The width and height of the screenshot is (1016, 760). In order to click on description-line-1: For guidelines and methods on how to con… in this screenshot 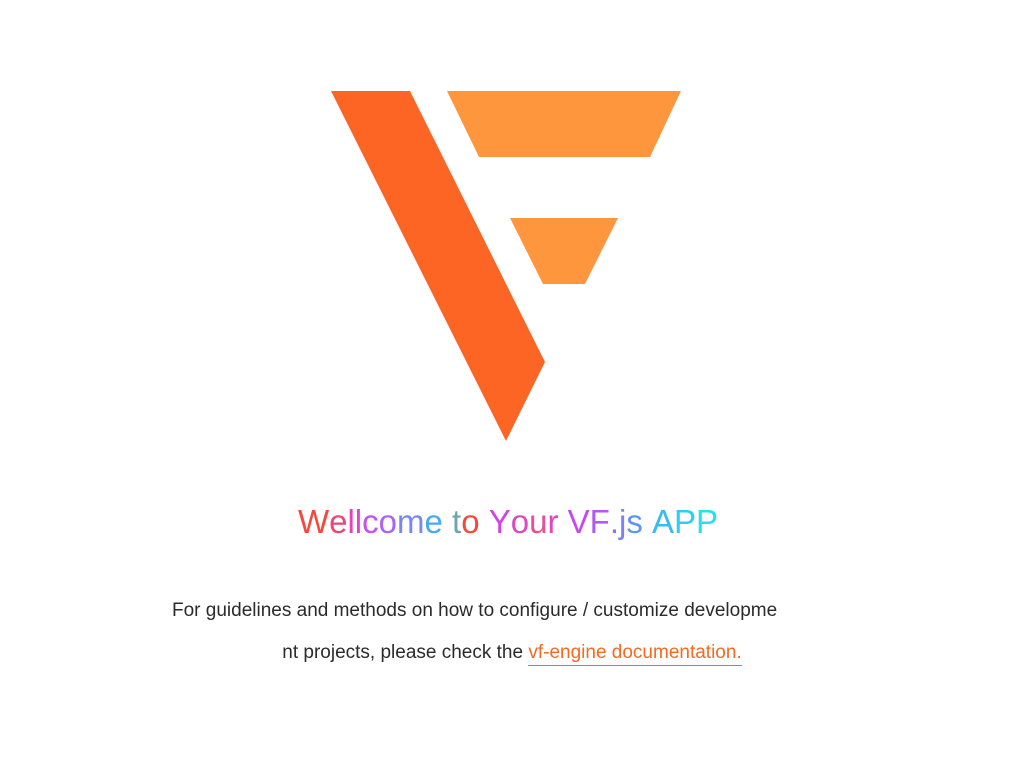, I will do `click(475, 610)`.